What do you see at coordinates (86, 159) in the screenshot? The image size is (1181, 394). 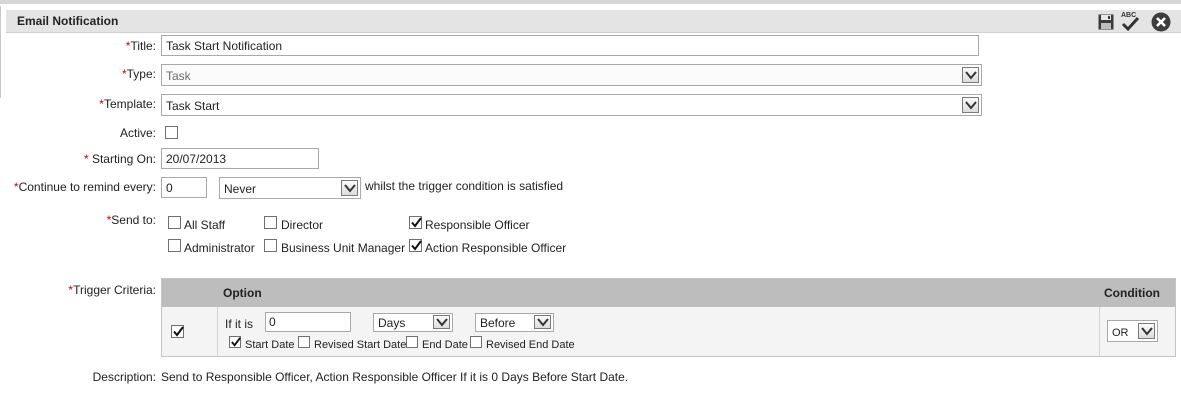 I see `required-marker: *` at bounding box center [86, 159].